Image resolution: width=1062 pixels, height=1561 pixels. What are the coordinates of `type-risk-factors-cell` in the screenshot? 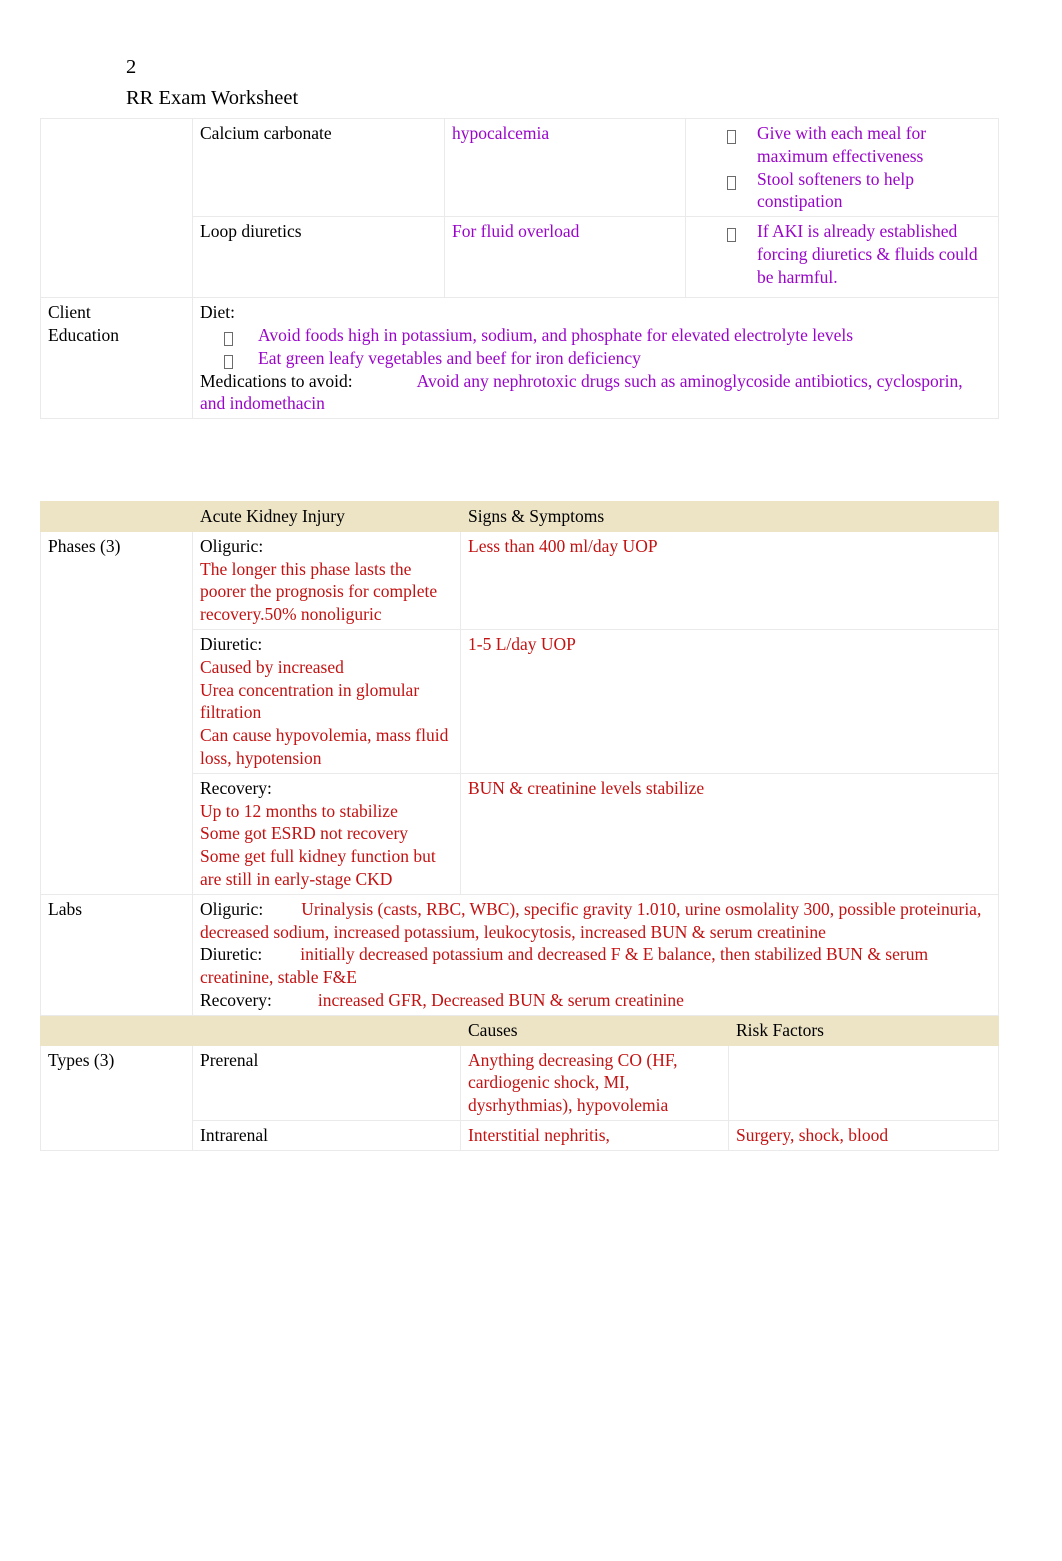 It's located at (863, 1082).